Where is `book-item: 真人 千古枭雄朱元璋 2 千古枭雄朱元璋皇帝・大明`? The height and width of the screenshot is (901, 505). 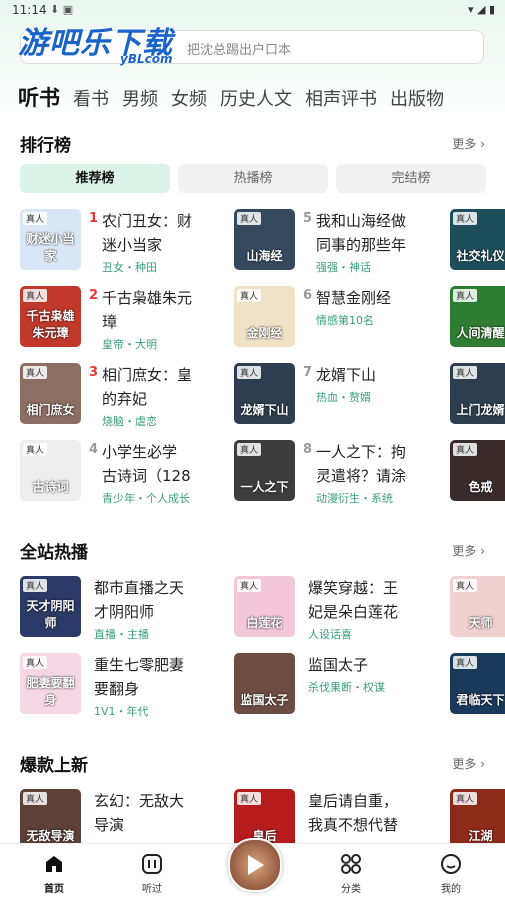
book-item: 真人 千古枭雄朱元璋 2 千古枭雄朱元璋皇帝・大明 is located at coordinates (120, 318).